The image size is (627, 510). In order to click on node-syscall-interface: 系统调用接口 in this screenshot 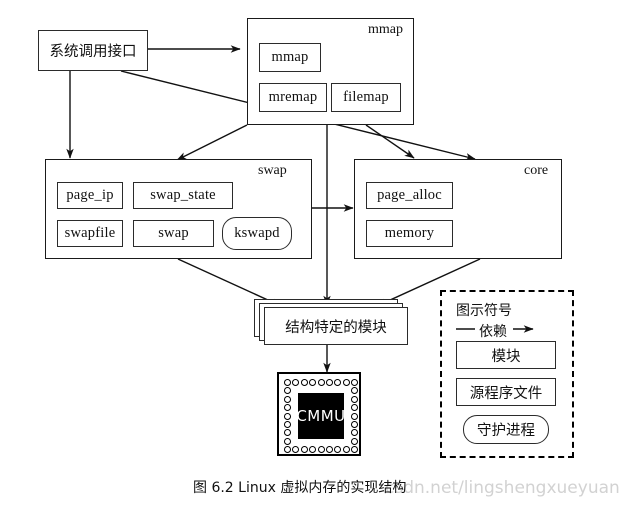, I will do `click(93, 50)`.